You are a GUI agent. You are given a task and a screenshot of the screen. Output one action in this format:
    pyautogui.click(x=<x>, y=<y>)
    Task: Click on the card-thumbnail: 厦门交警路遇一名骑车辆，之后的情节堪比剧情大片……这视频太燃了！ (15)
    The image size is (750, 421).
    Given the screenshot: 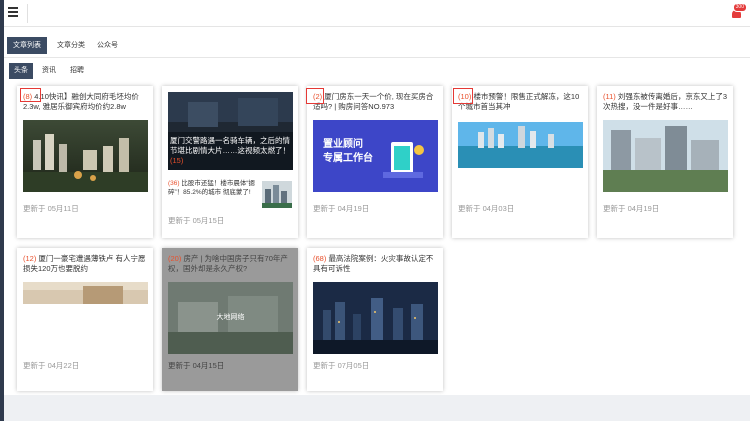 What is the action you would take?
    pyautogui.click(x=230, y=131)
    